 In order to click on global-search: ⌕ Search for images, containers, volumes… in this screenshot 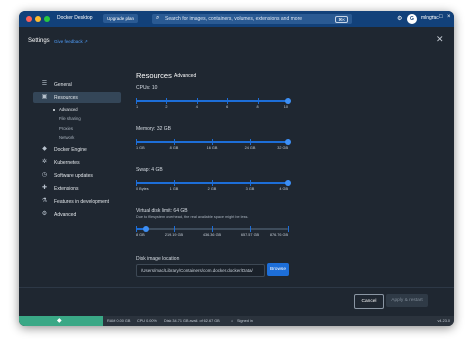, I will do `click(252, 19)`.